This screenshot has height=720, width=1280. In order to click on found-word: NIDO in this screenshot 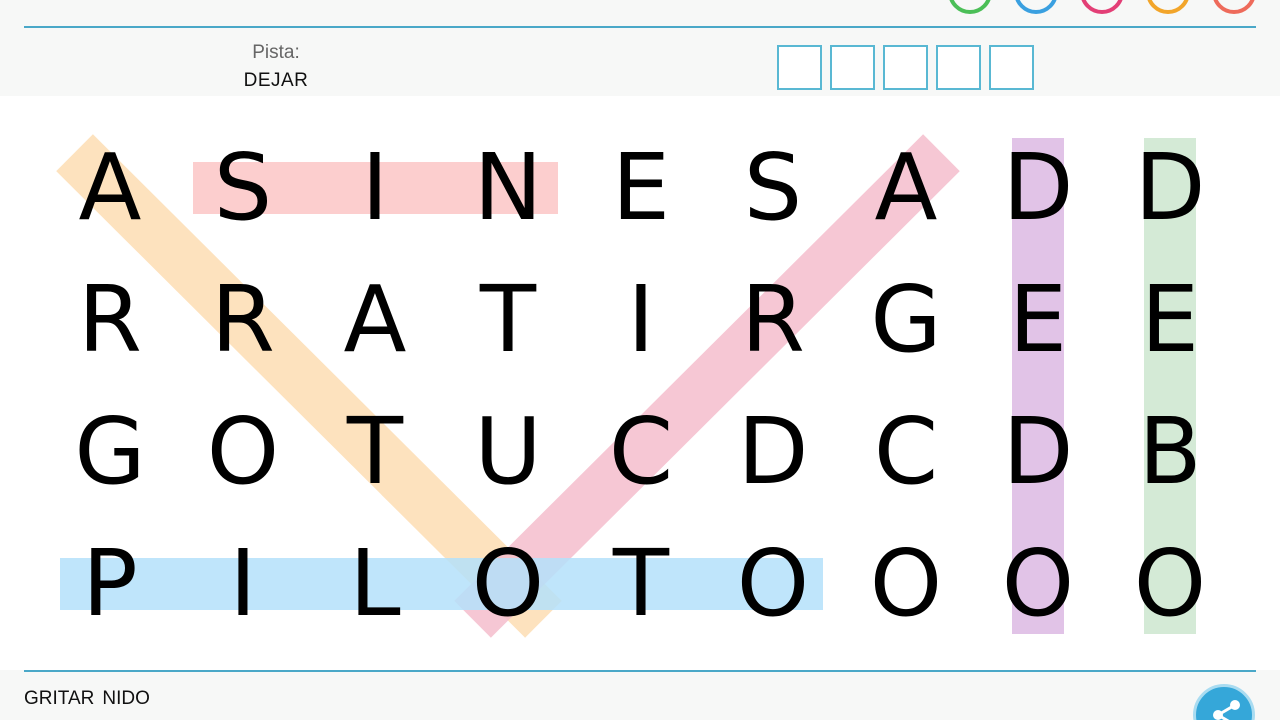, I will do `click(126, 698)`.